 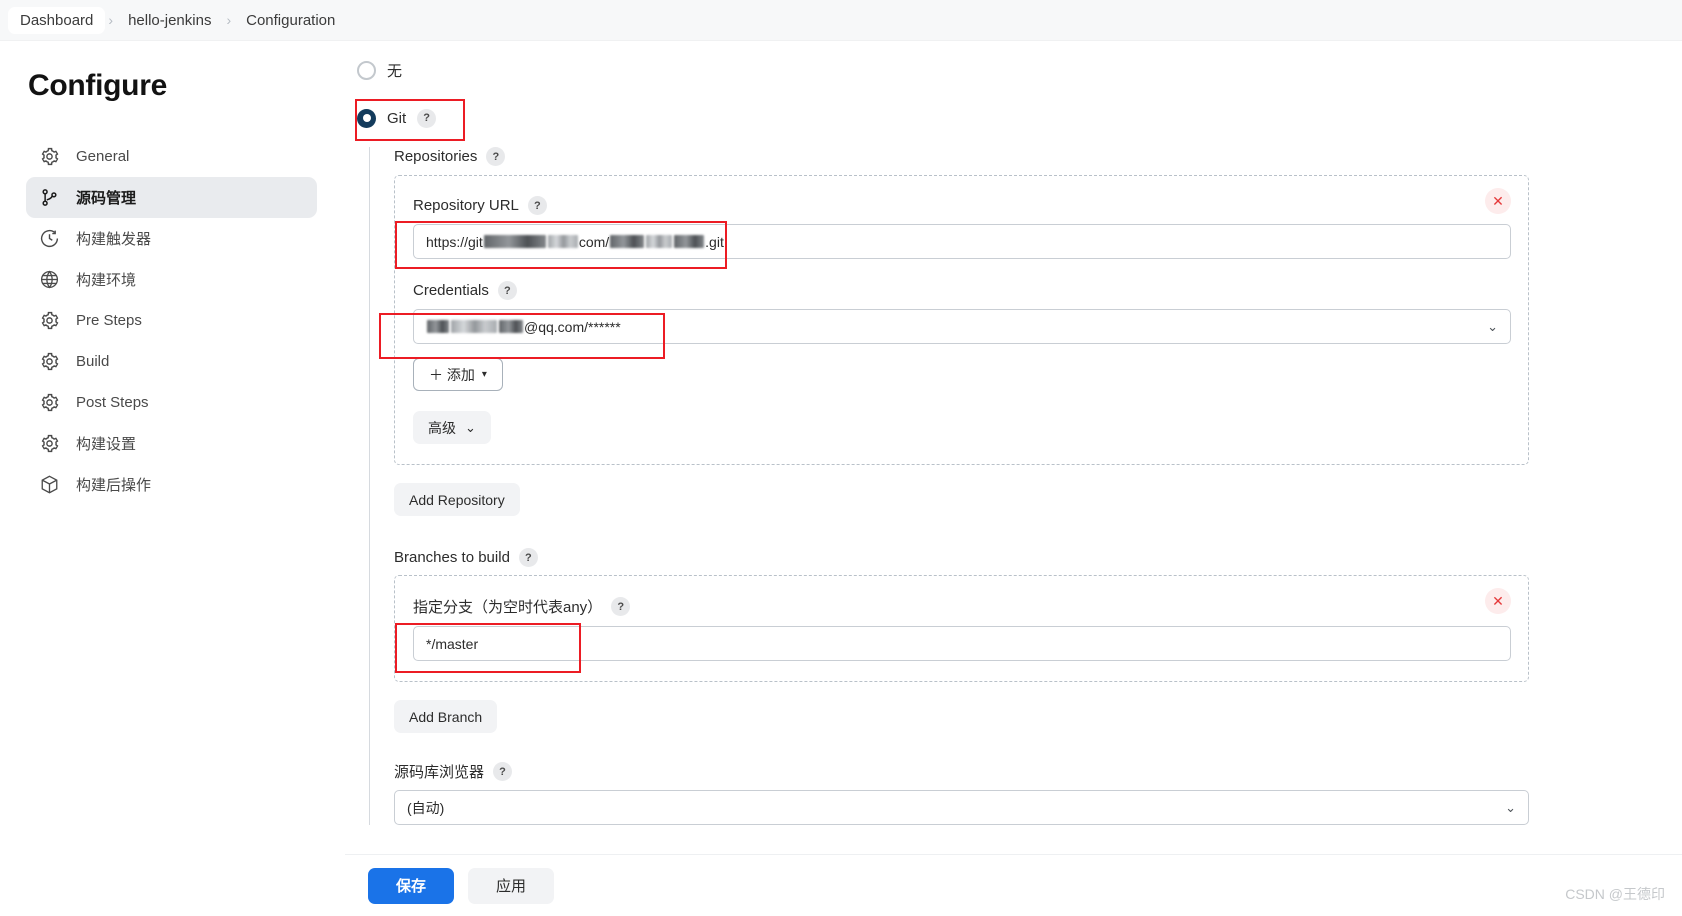 I want to click on repository-url-label: Repository URL, so click(x=466, y=205).